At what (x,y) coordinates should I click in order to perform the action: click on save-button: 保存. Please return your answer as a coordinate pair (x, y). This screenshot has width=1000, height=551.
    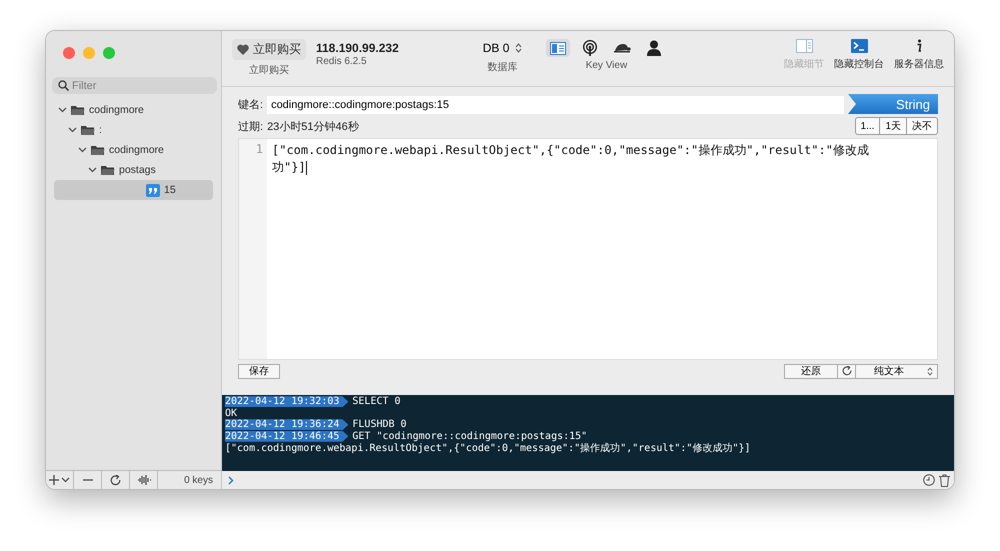
    Looking at the image, I should click on (259, 371).